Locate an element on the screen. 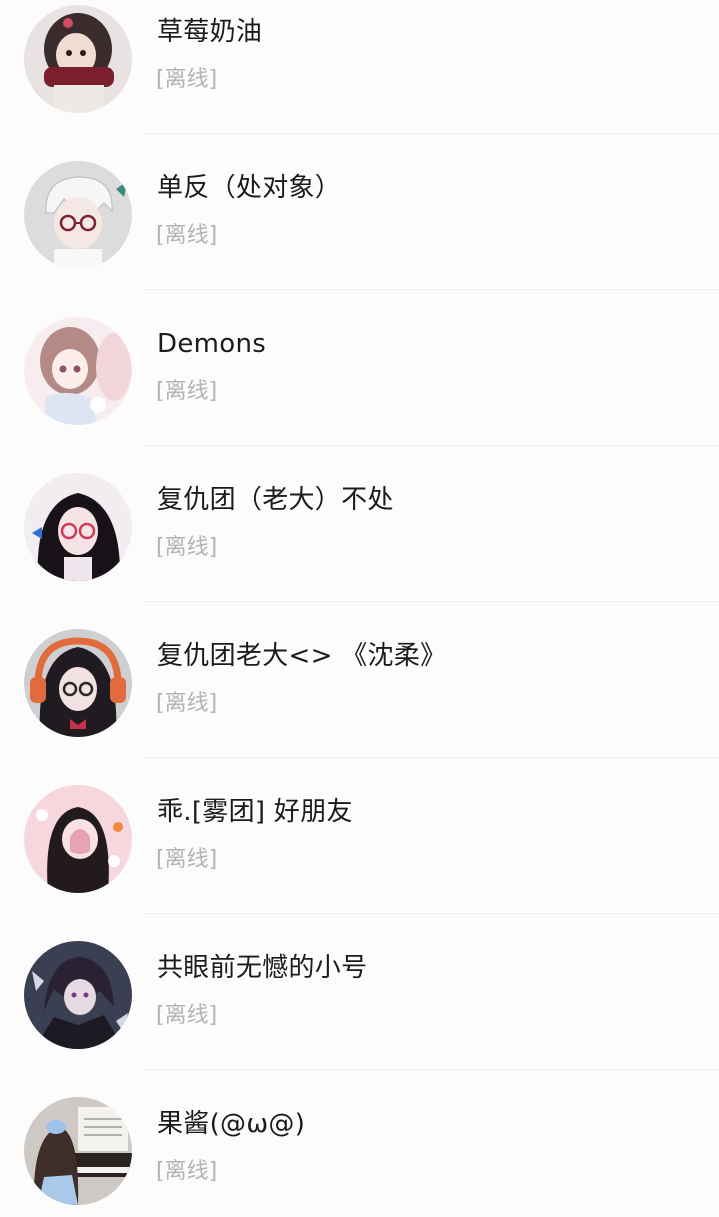  contact-name: 单反（处对象） is located at coordinates (249, 188).